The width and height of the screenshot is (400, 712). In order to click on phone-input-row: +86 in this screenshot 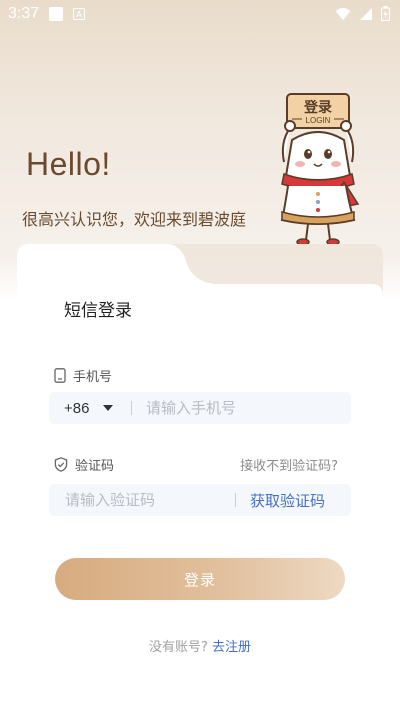, I will do `click(200, 408)`.